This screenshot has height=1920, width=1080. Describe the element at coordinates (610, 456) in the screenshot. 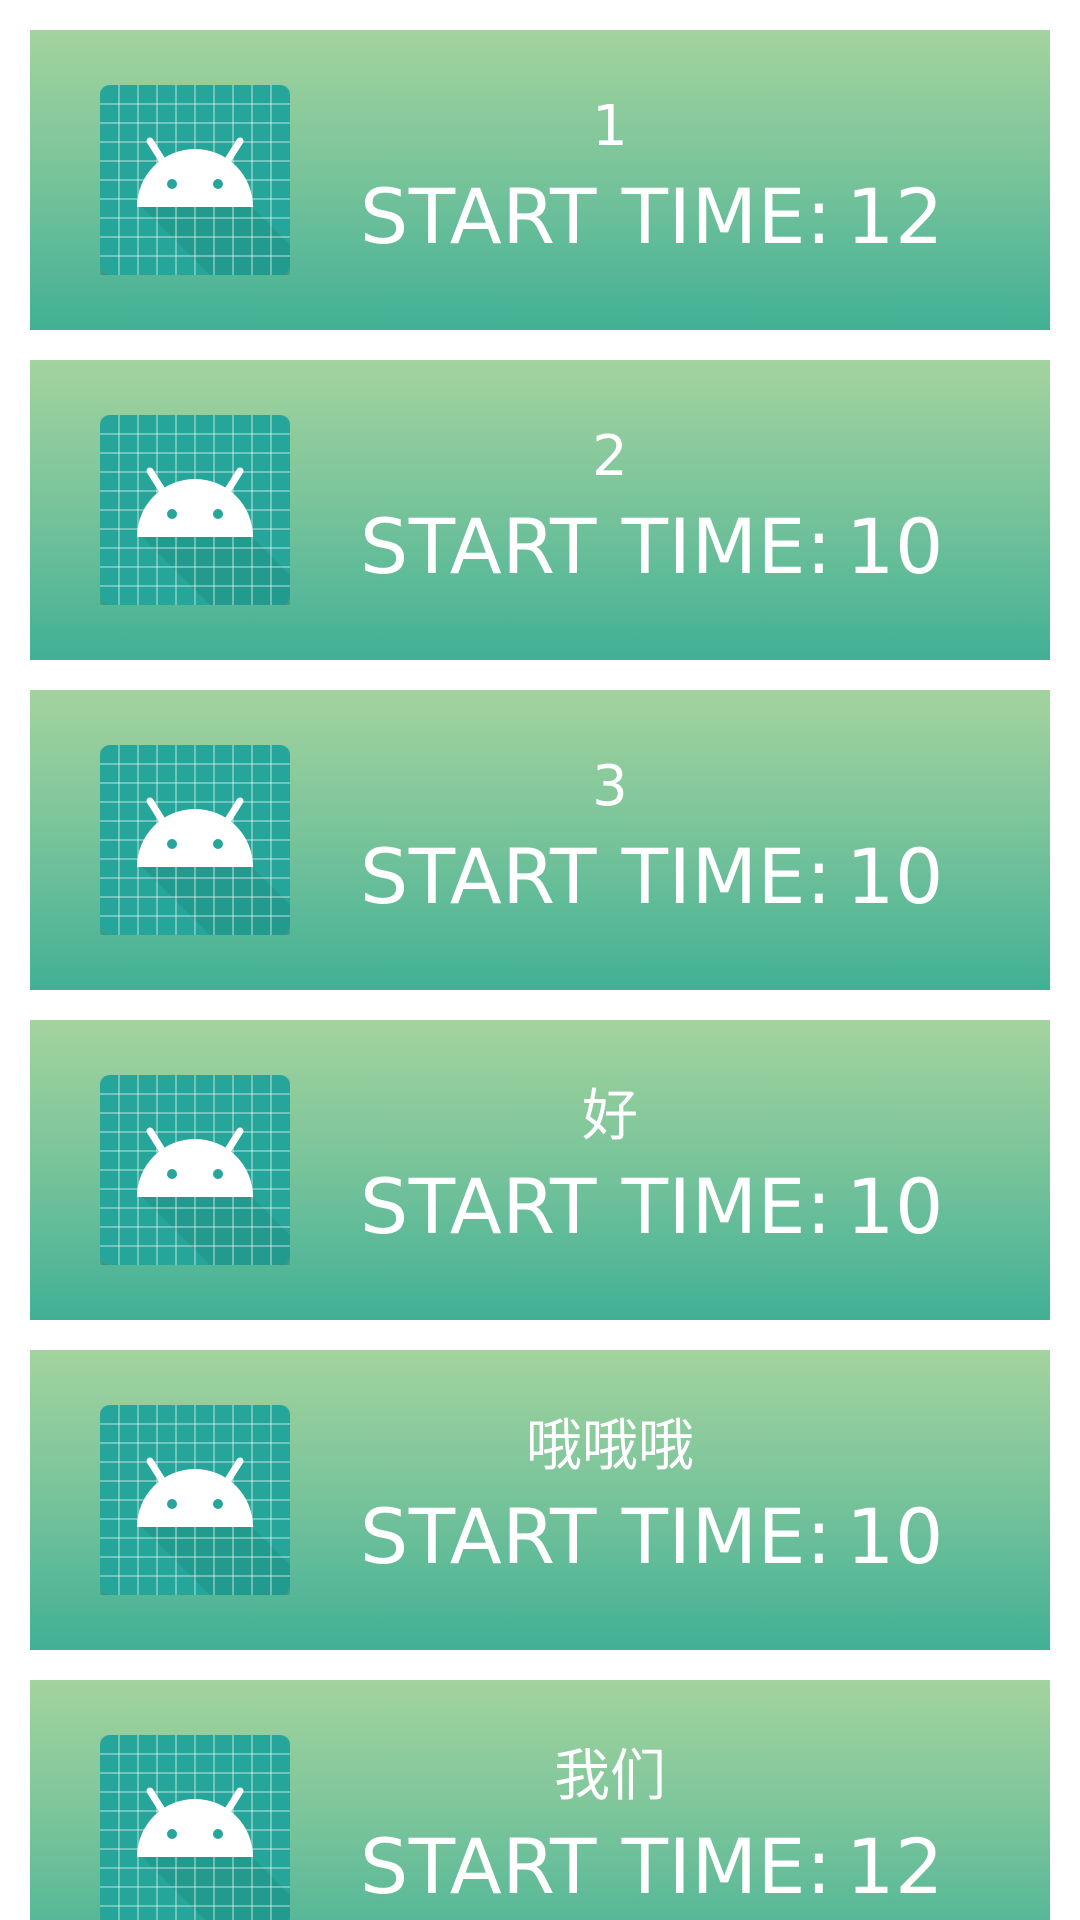

I see `item-title: 2` at that location.